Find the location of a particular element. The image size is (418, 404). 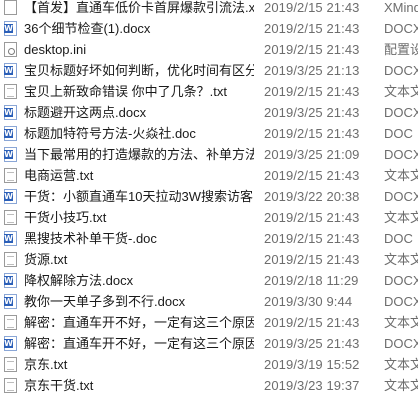

file-row: 降权解除方法.docx 2019/2/18 11:29 DOCX is located at coordinates (209, 281).